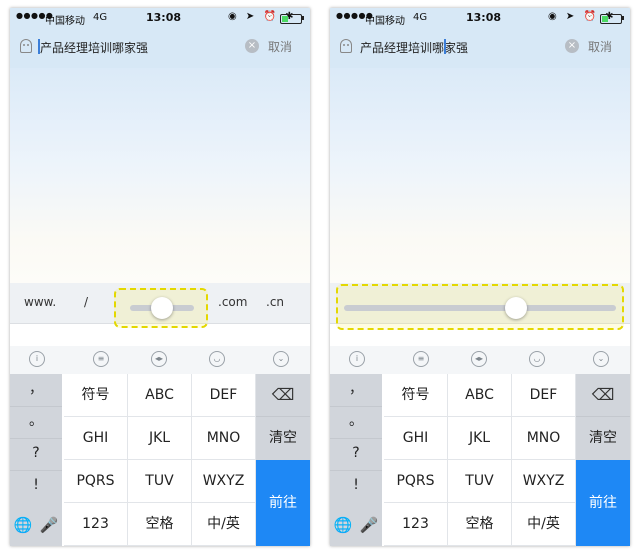  I want to click on text-cursor, so click(445, 46).